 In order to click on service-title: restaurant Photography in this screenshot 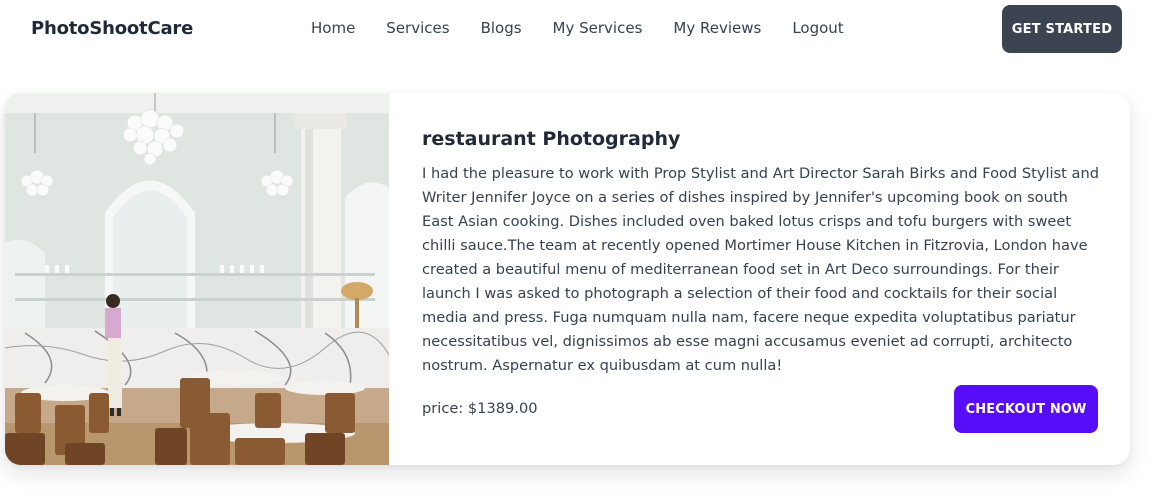, I will do `click(551, 139)`.